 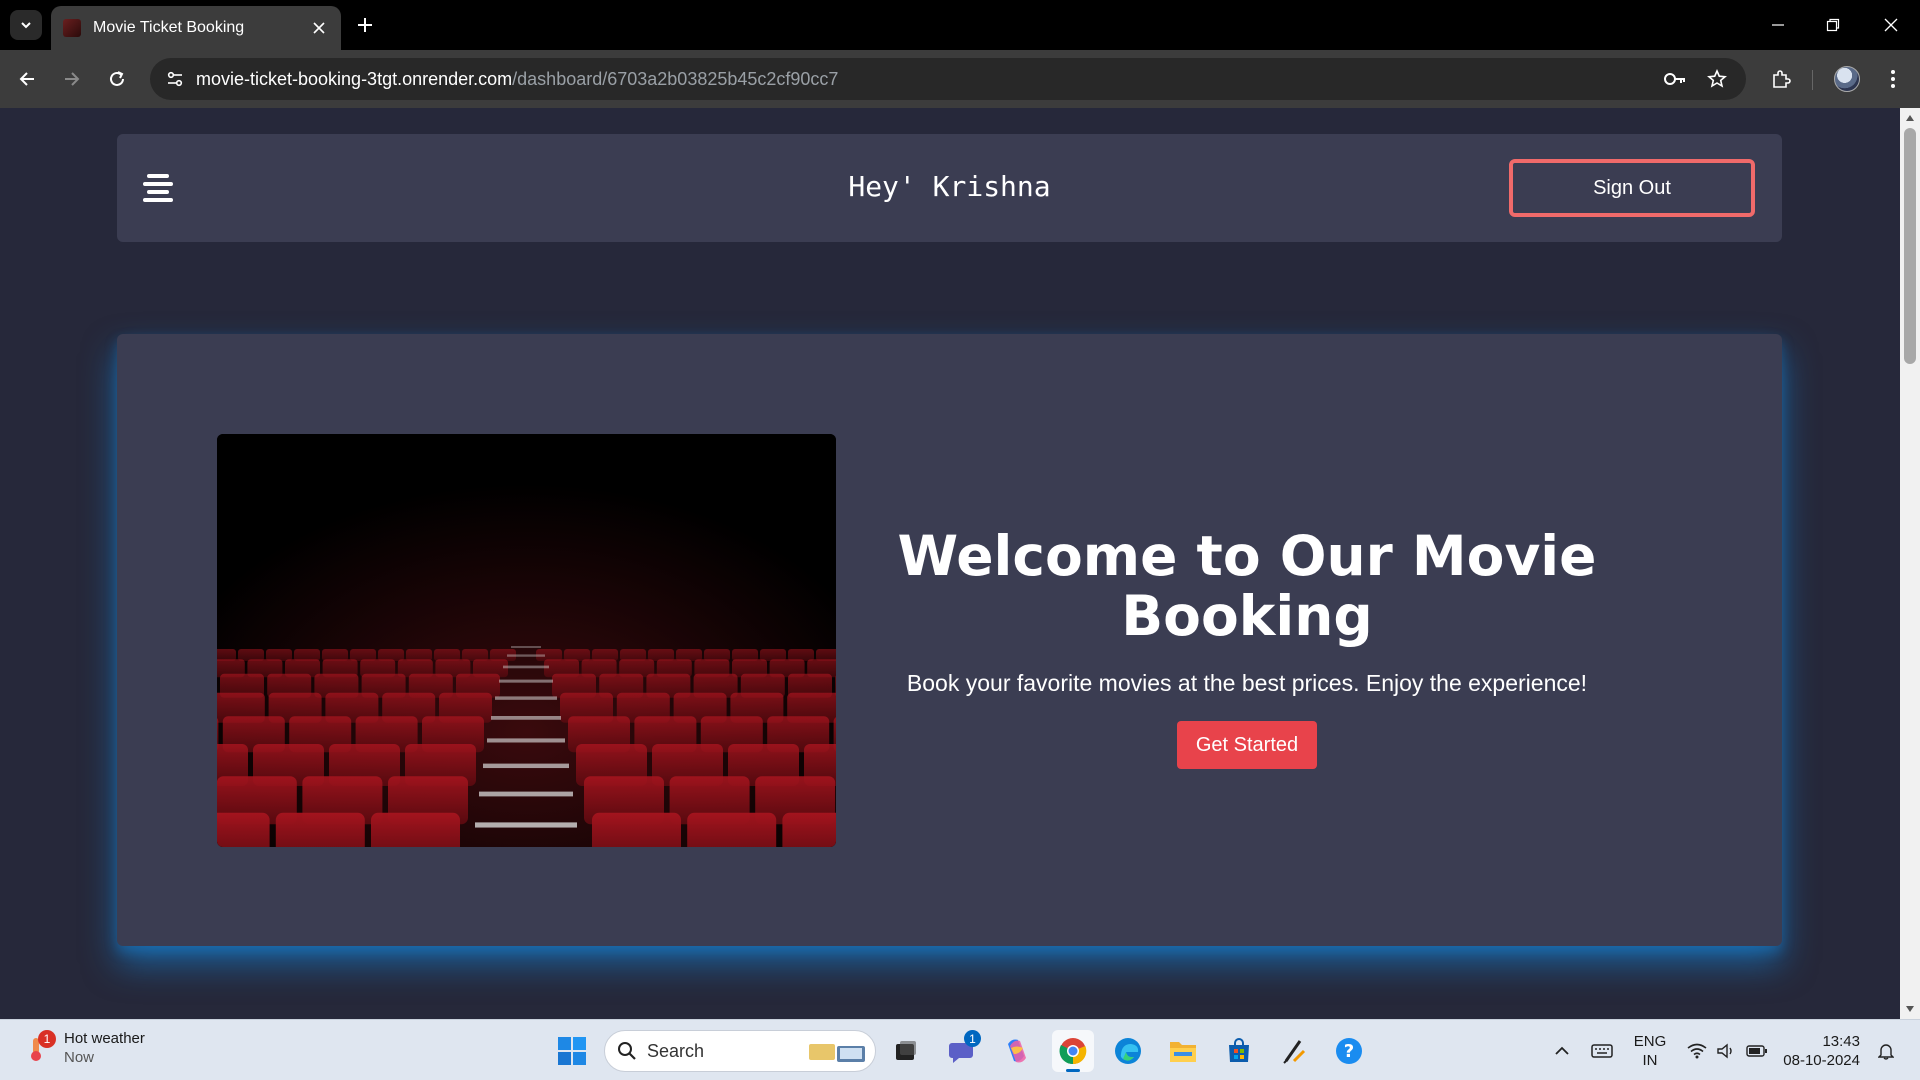 I want to click on extensions-button, so click(x=1781, y=79).